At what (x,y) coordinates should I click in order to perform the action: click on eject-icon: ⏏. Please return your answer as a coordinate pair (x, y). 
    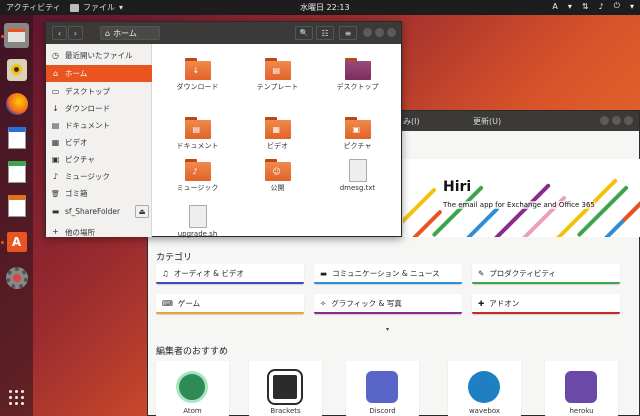
    Looking at the image, I should click on (142, 211).